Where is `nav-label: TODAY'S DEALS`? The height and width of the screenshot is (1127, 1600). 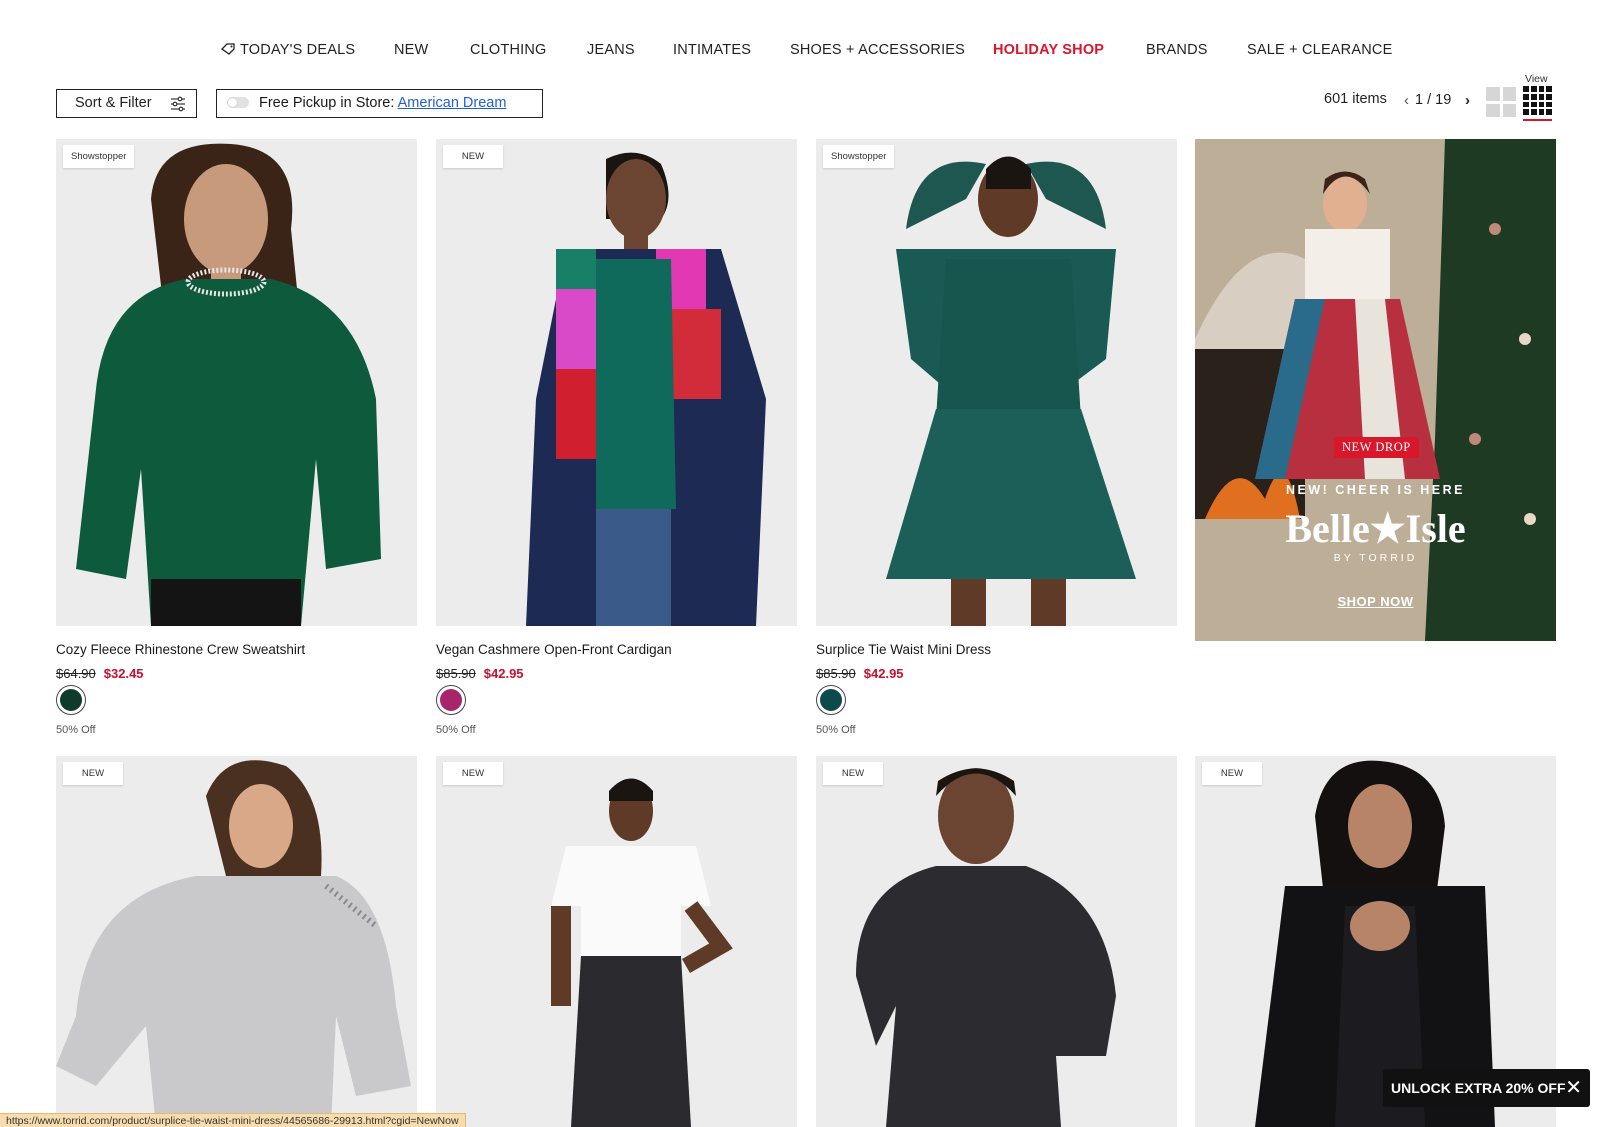 nav-label: TODAY'S DEALS is located at coordinates (298, 50).